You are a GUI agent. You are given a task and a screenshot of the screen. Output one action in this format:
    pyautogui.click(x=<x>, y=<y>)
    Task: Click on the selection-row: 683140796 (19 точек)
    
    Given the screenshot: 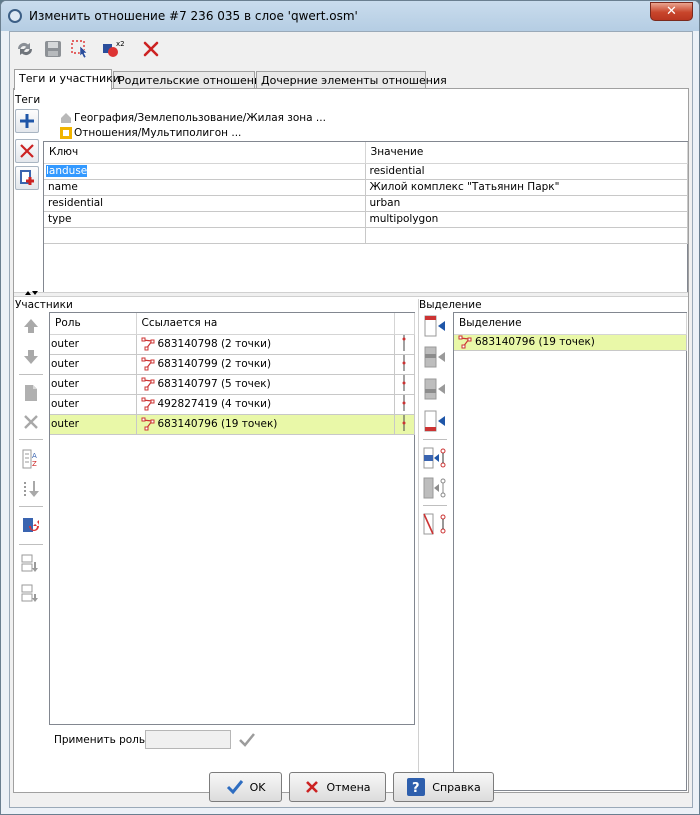 What is the action you would take?
    pyautogui.click(x=570, y=342)
    